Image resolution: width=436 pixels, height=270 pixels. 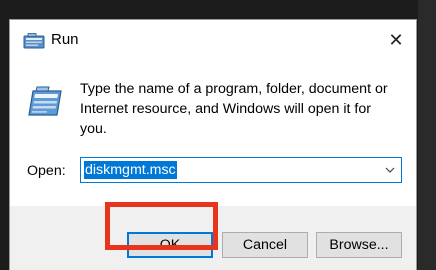 I want to click on background-panel, so click(x=427, y=135).